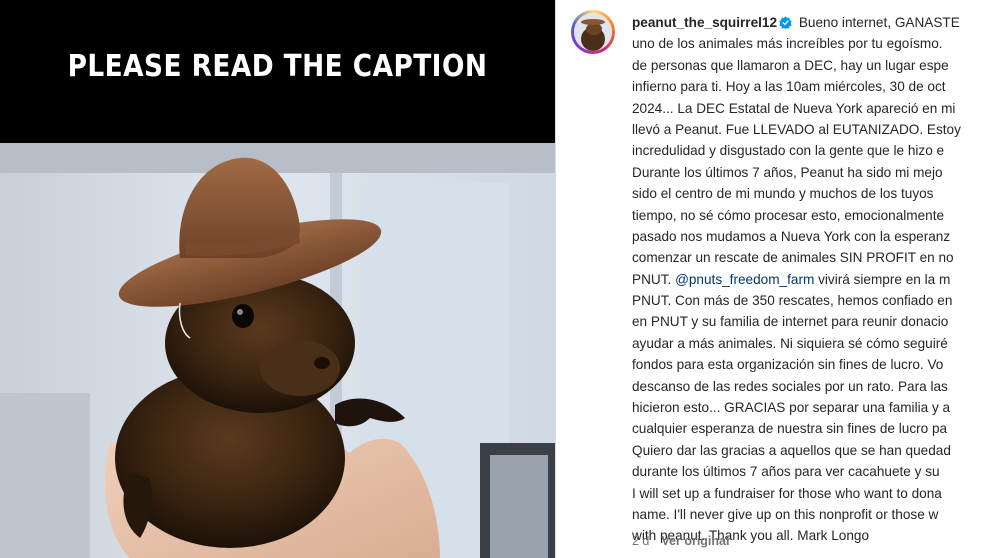 Image resolution: width=992 pixels, height=558 pixels. I want to click on post-timestamp: 2 d, so click(640, 541).